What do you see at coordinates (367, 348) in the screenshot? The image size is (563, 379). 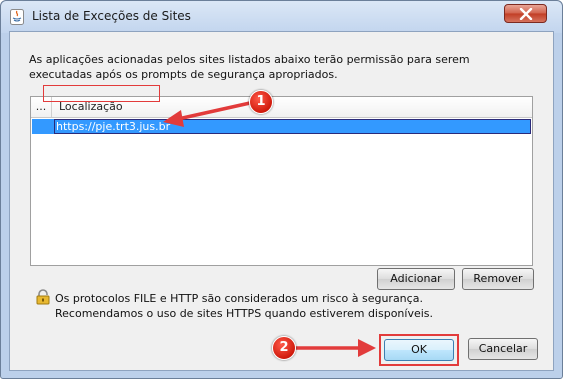 I see `arrow-2-head` at bounding box center [367, 348].